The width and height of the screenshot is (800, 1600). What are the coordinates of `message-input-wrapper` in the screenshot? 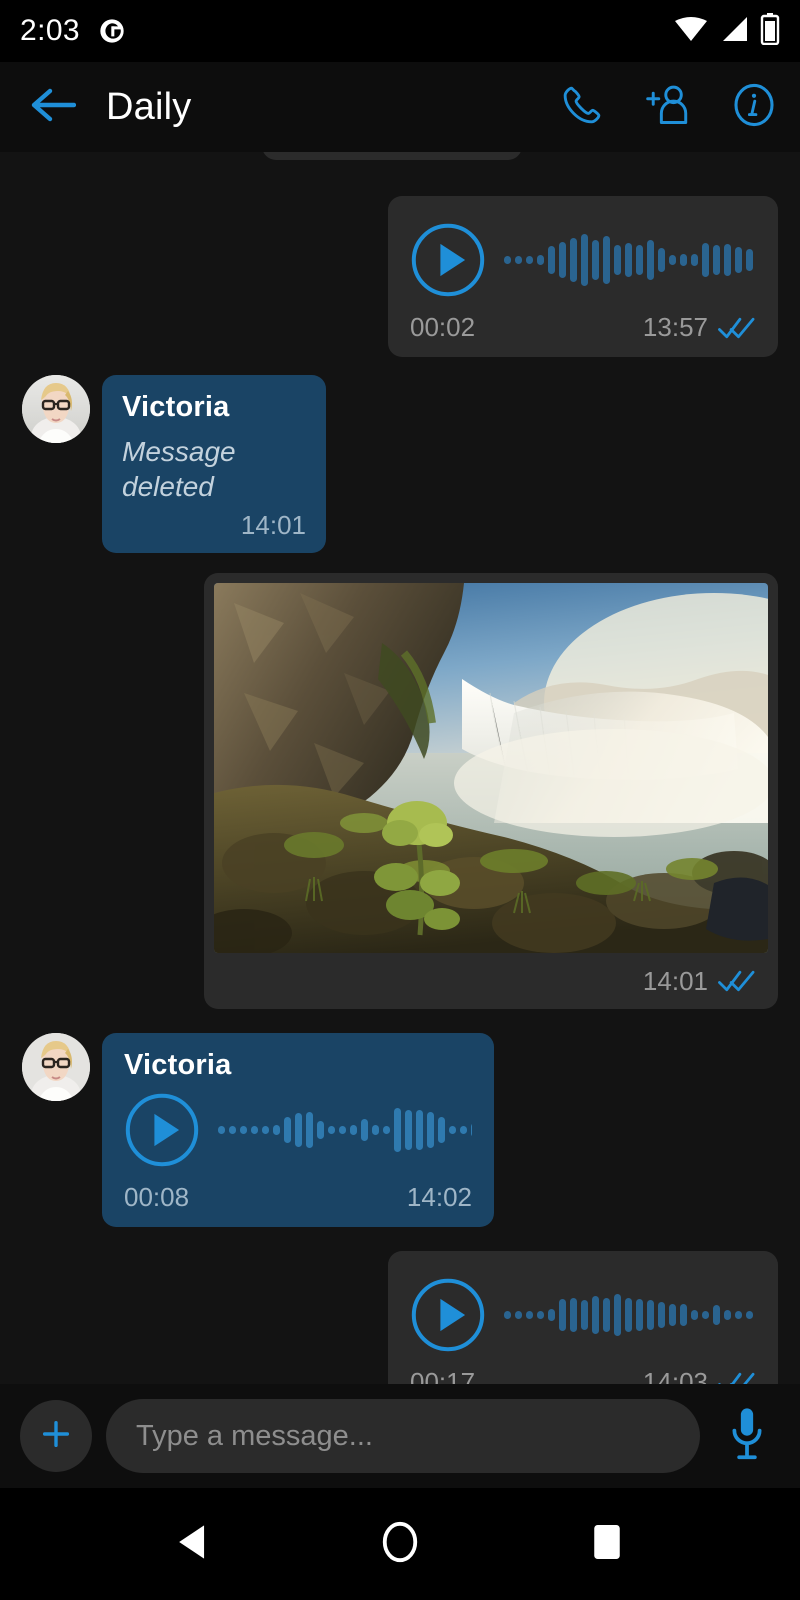 It's located at (403, 1436).